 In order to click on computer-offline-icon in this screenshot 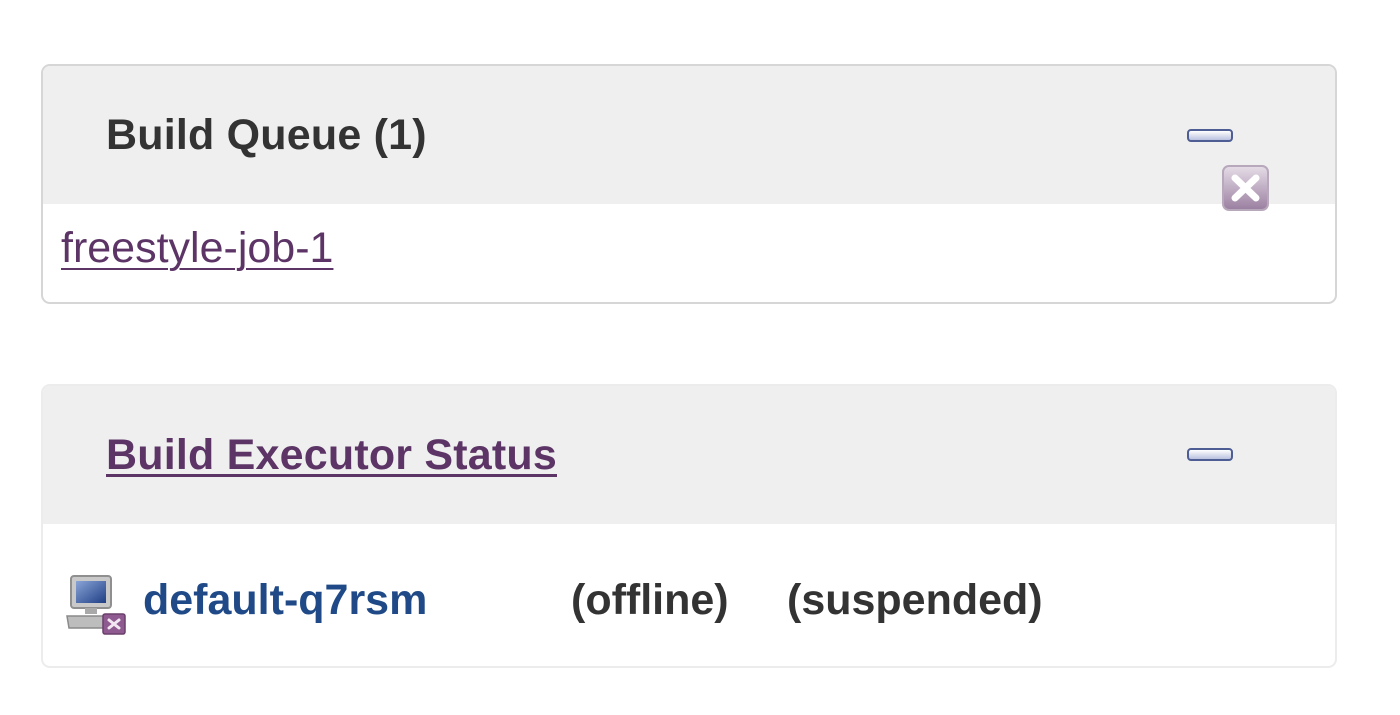, I will do `click(96, 605)`.